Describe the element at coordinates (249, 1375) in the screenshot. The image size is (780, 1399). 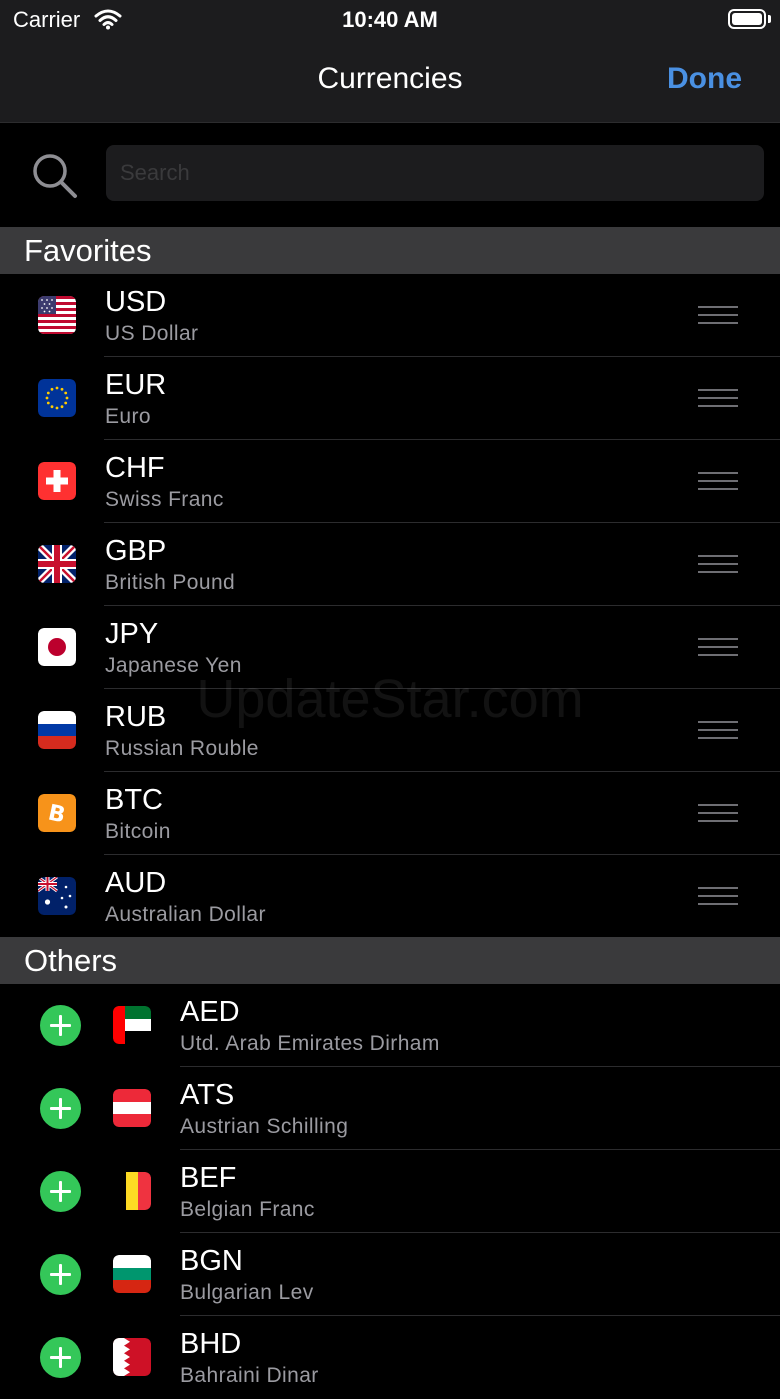
I see `currency-name: Bahraini Dinar` at that location.